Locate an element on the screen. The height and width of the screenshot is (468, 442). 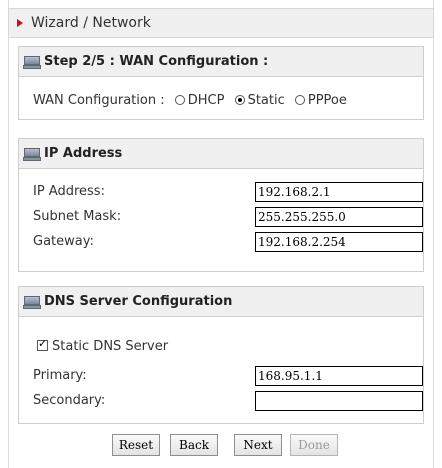
wizard-button-bar: Reset Back Next Done is located at coordinates (221, 445).